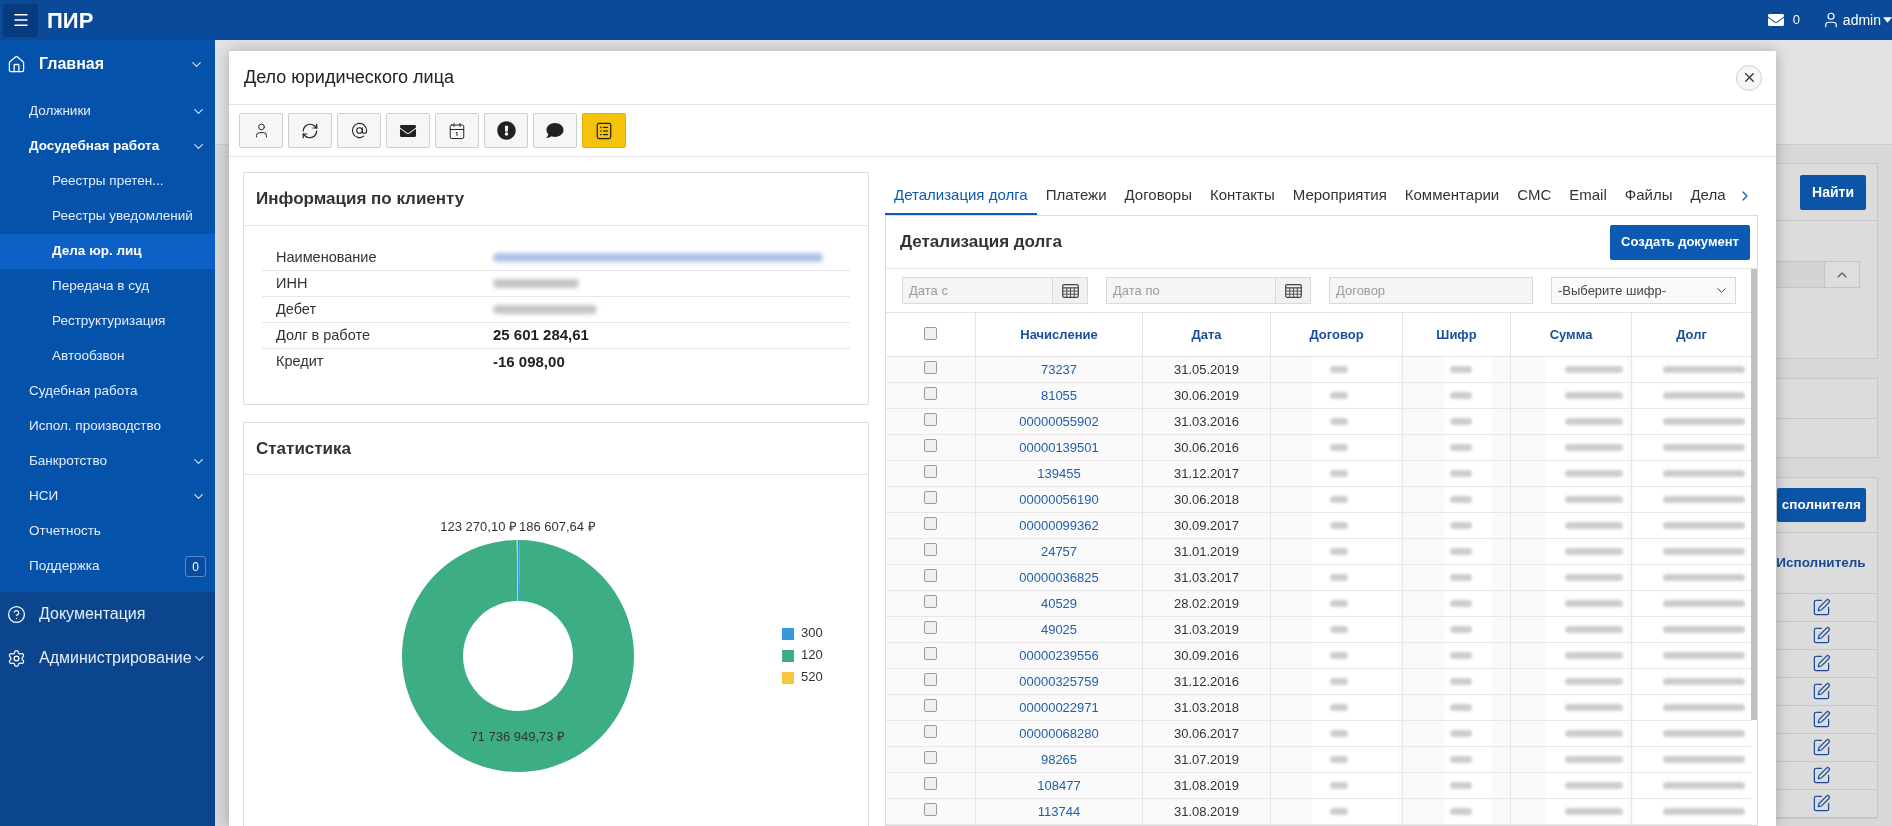  Describe the element at coordinates (1059, 655) in the screenshot. I see `accrual-link: 00000239556` at that location.